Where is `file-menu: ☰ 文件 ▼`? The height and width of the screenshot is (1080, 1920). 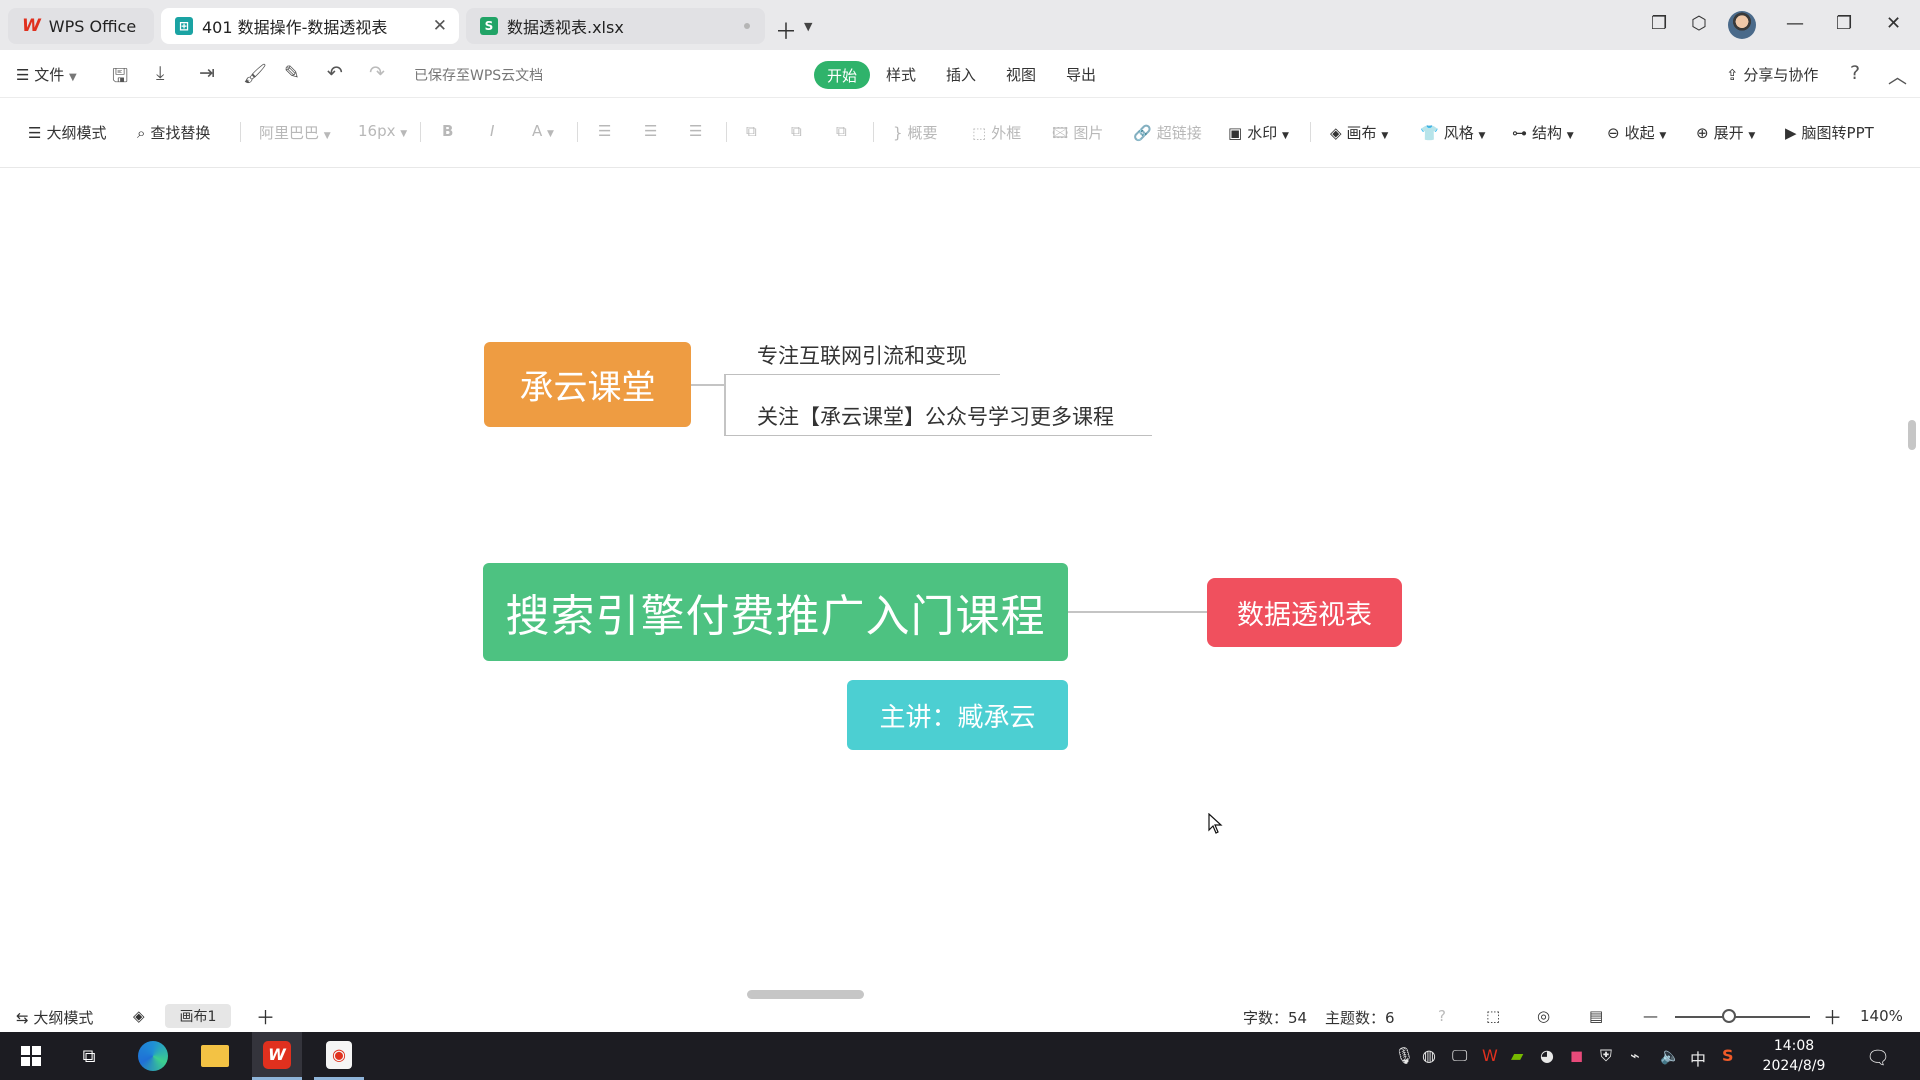
file-menu: ☰ 文件 ▼ is located at coordinates (46, 74).